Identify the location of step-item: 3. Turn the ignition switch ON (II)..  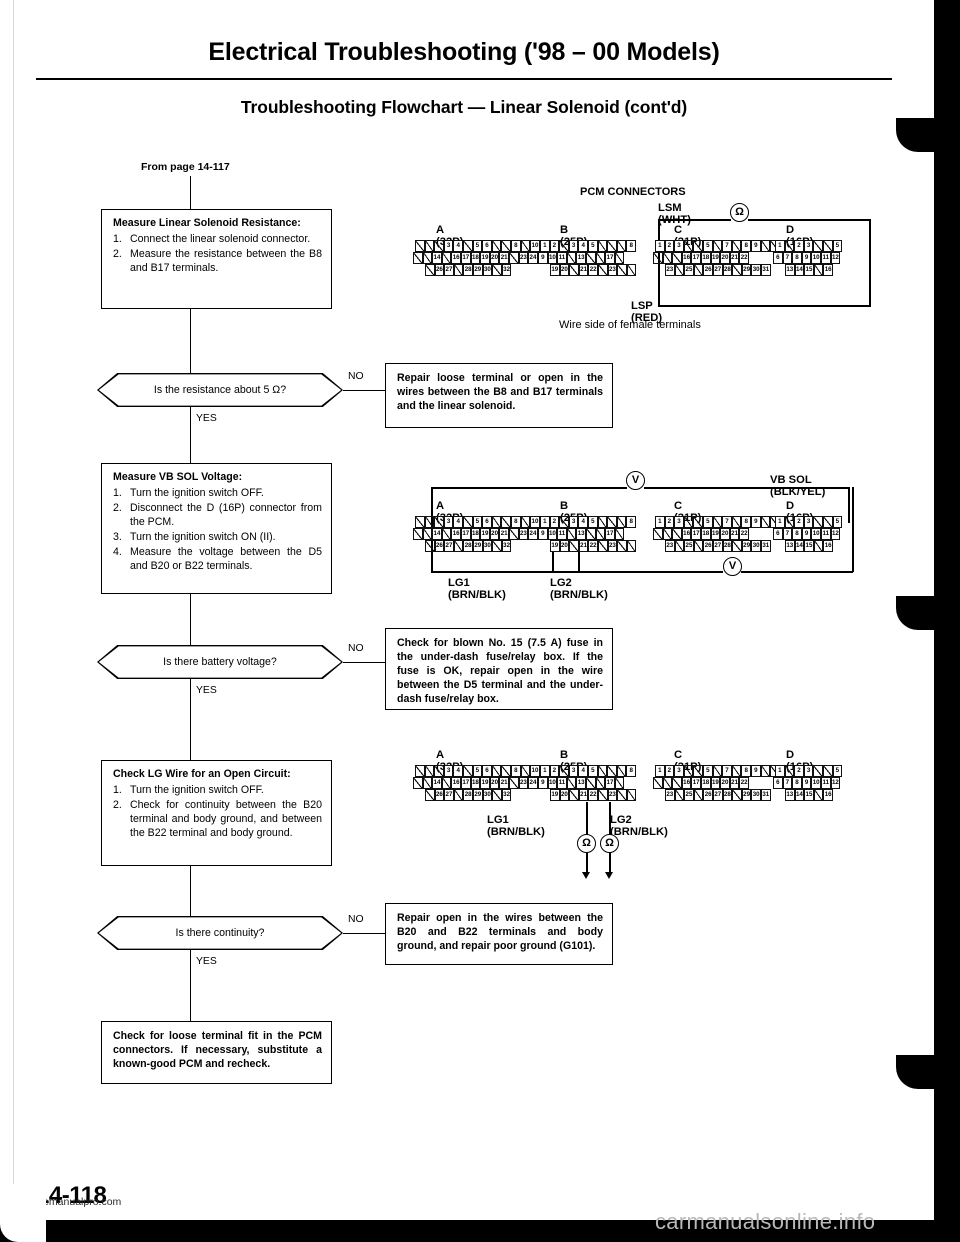
(217, 537).